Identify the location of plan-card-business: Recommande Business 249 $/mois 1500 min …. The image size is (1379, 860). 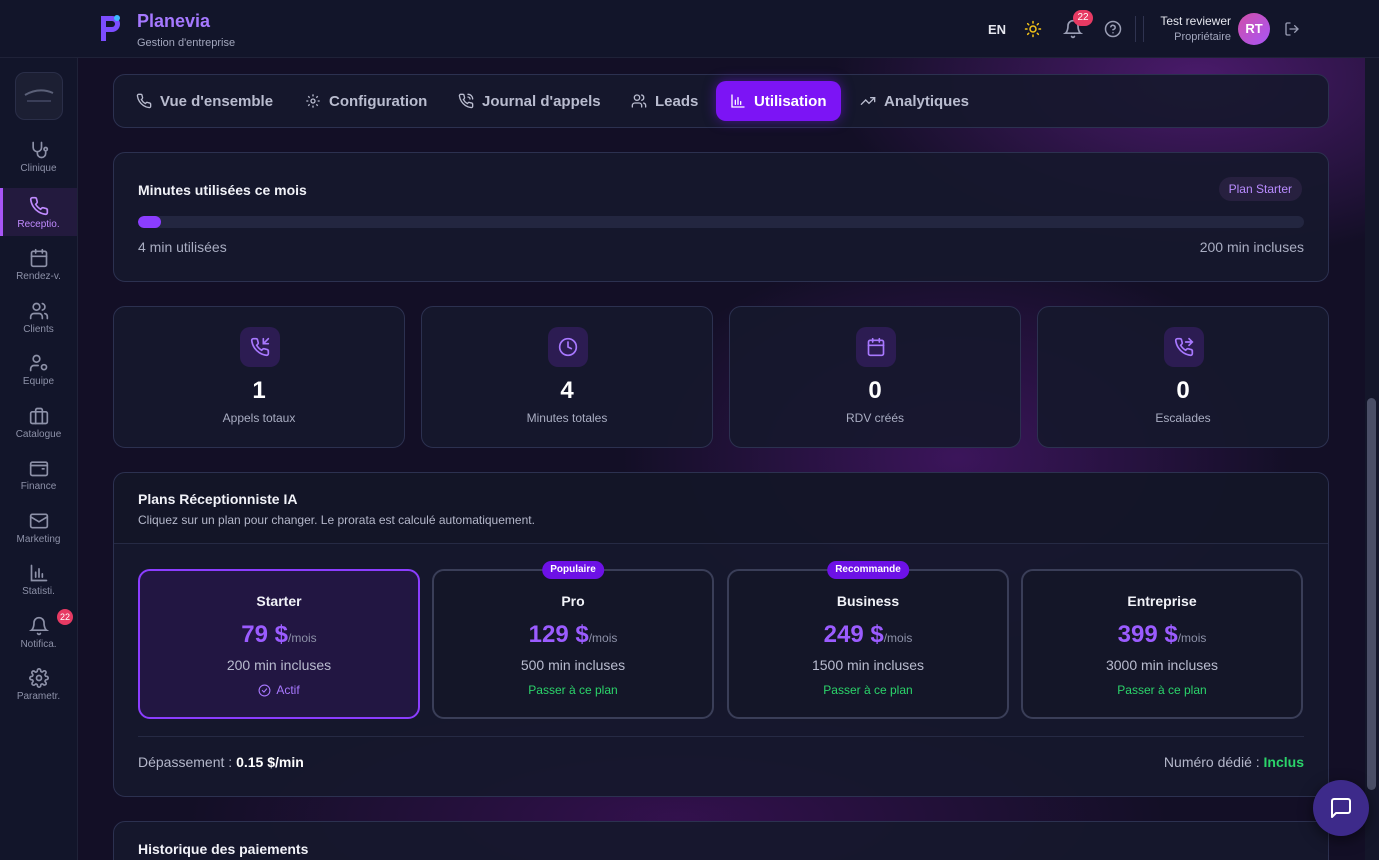
(868, 640).